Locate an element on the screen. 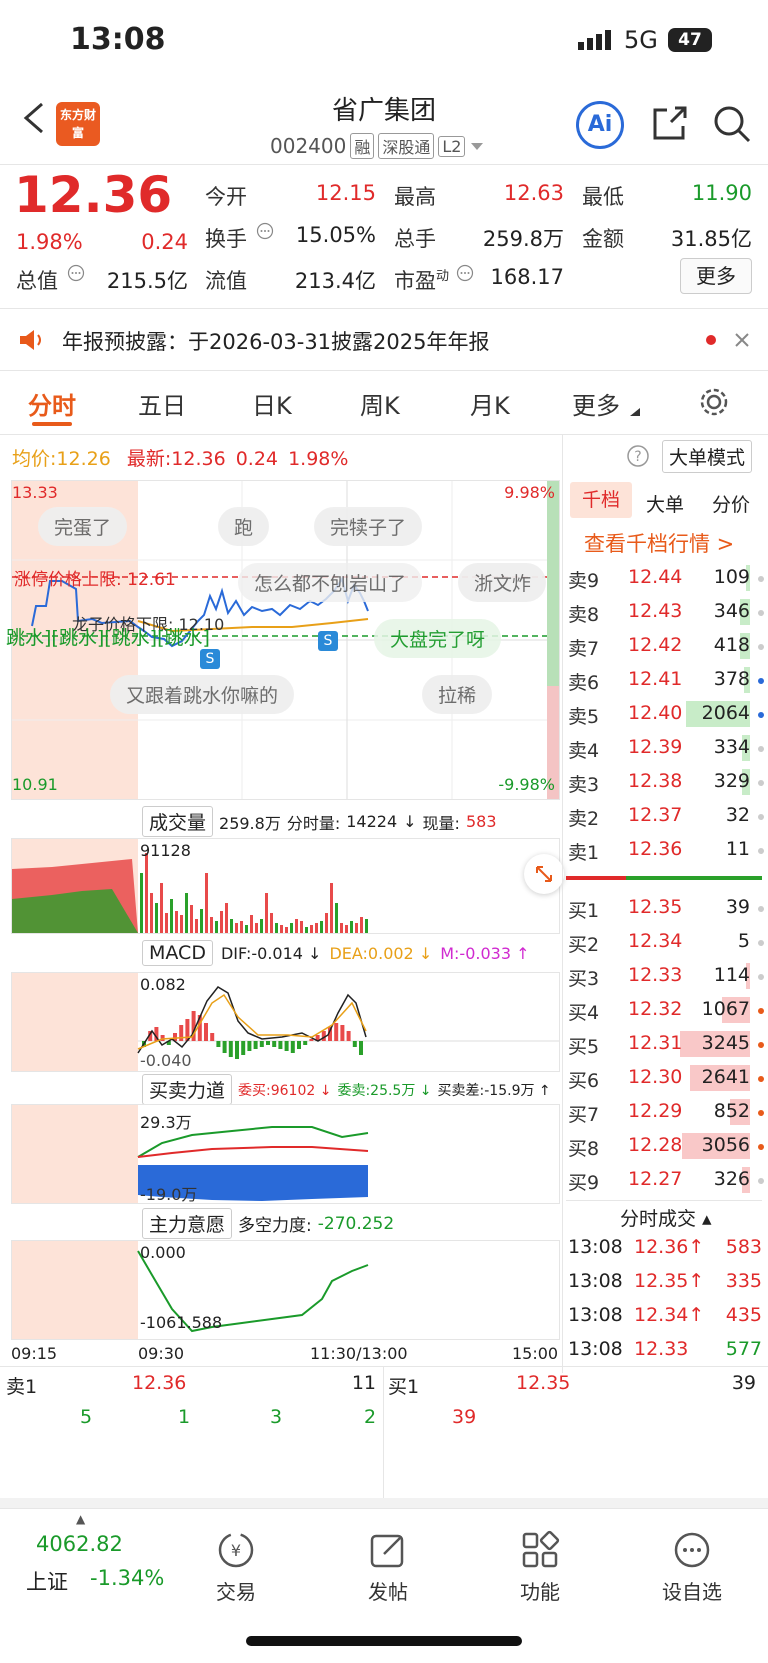  bid-row: 买9 12.27 326 is located at coordinates (664, 1180).